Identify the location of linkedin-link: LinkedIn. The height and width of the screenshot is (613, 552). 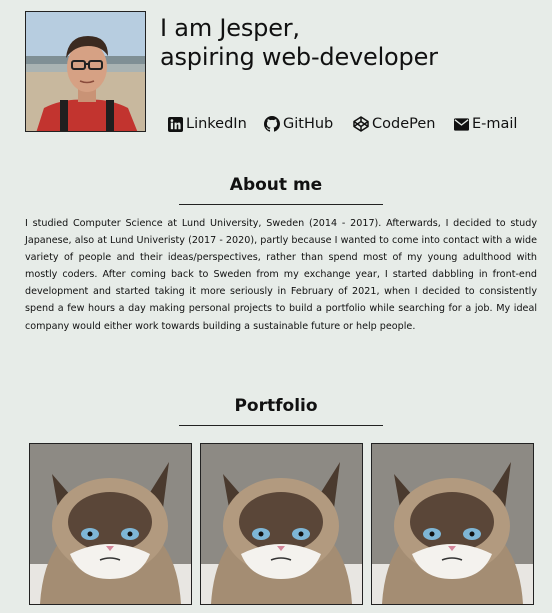
(207, 124).